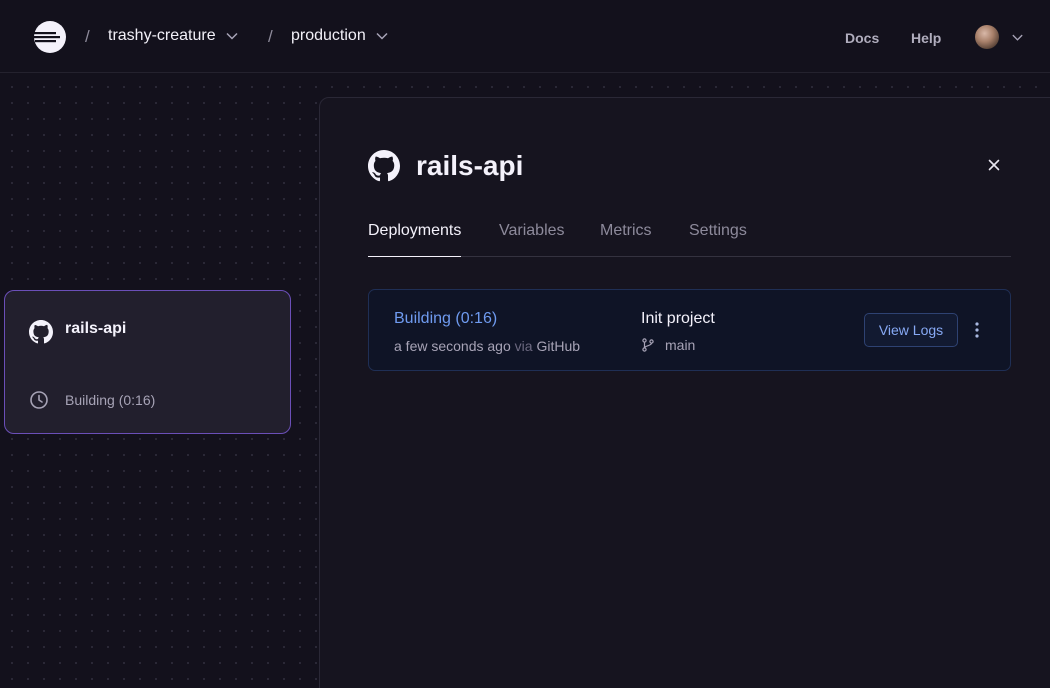 Image resolution: width=1050 pixels, height=688 pixels. I want to click on panel-title: rails-api, so click(470, 165).